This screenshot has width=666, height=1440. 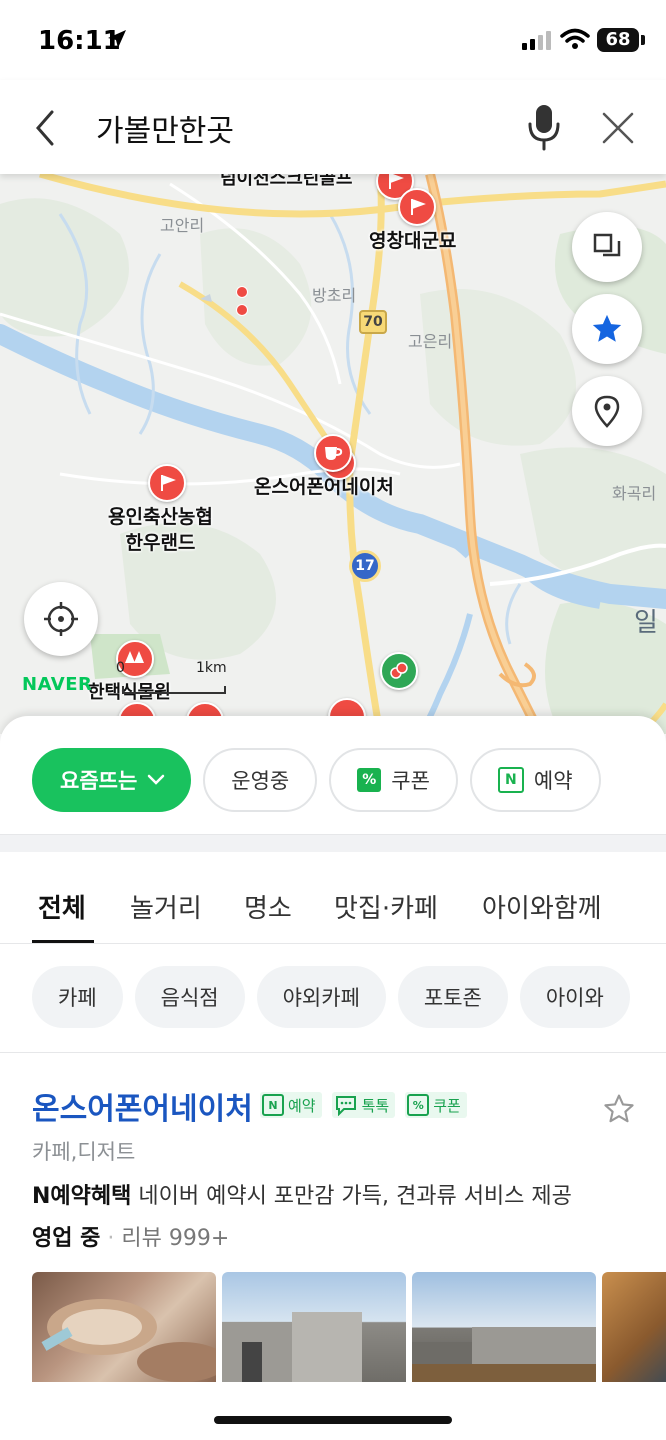 I want to click on badge-talk-label: 톡톡, so click(x=375, y=1105).